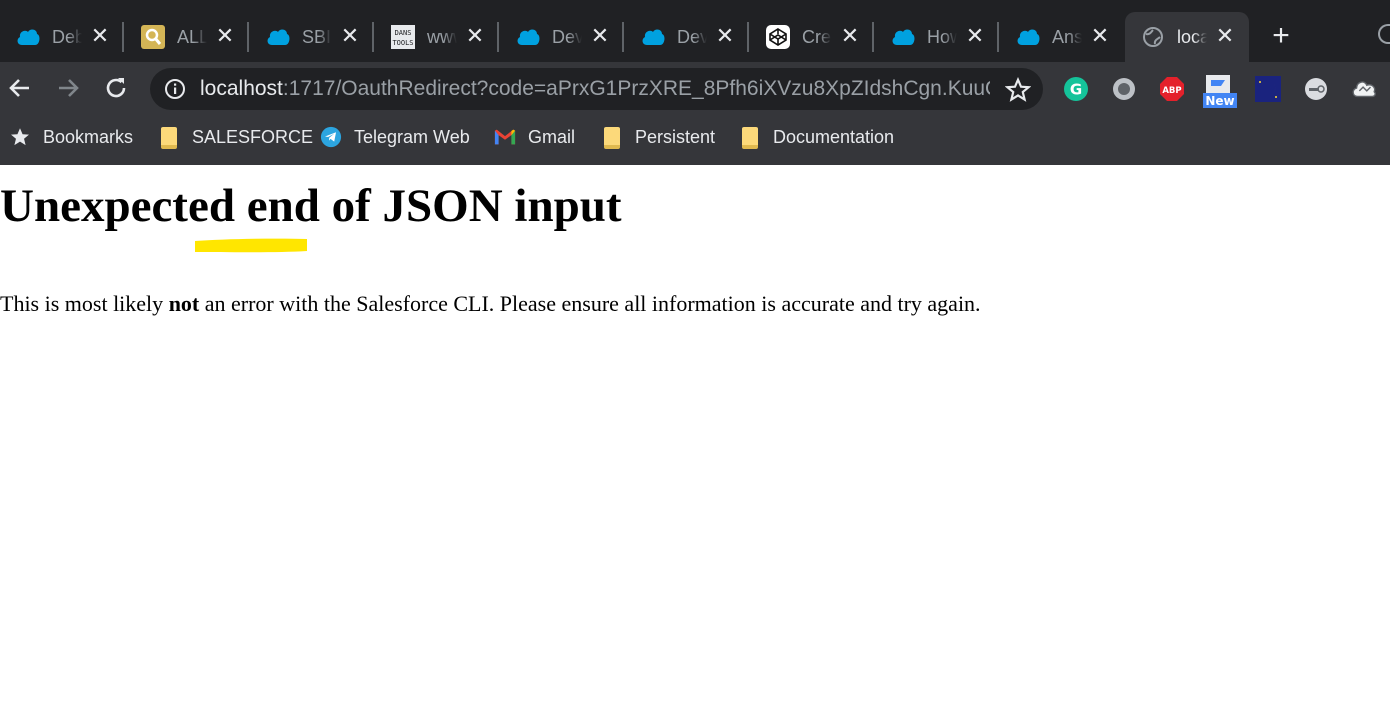  I want to click on error-message-start: This is most likely, so click(84, 303).